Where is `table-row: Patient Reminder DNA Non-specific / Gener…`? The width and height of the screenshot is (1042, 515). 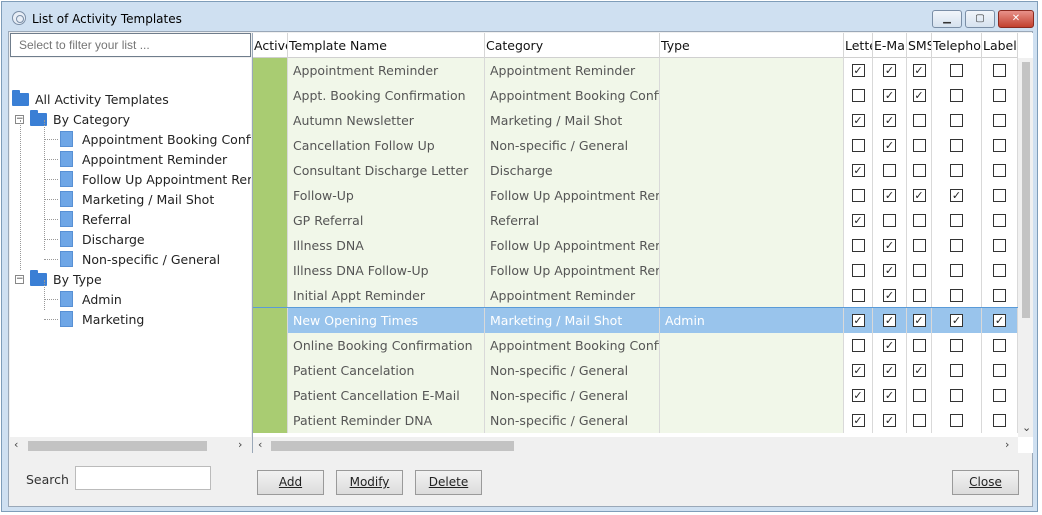 table-row: Patient Reminder DNA Non-specific / Gener… is located at coordinates (635, 420).